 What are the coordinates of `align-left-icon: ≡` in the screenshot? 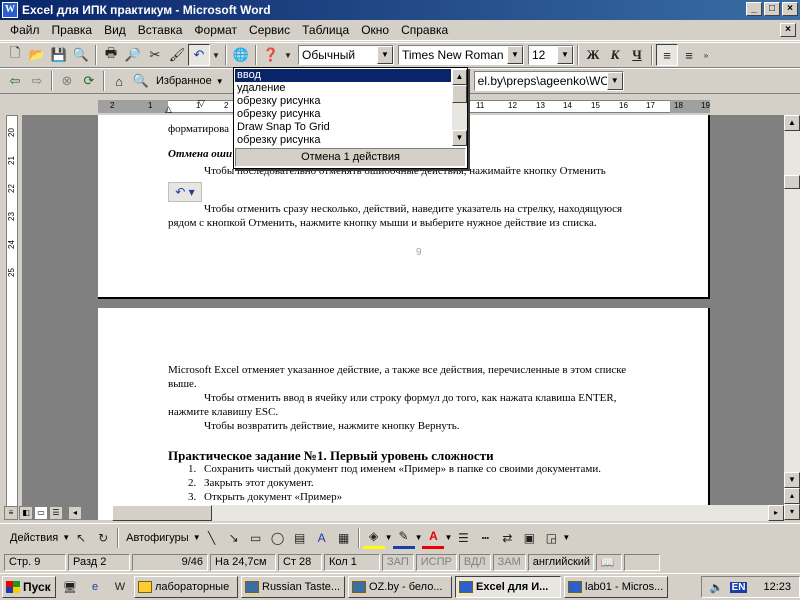 It's located at (667, 55).